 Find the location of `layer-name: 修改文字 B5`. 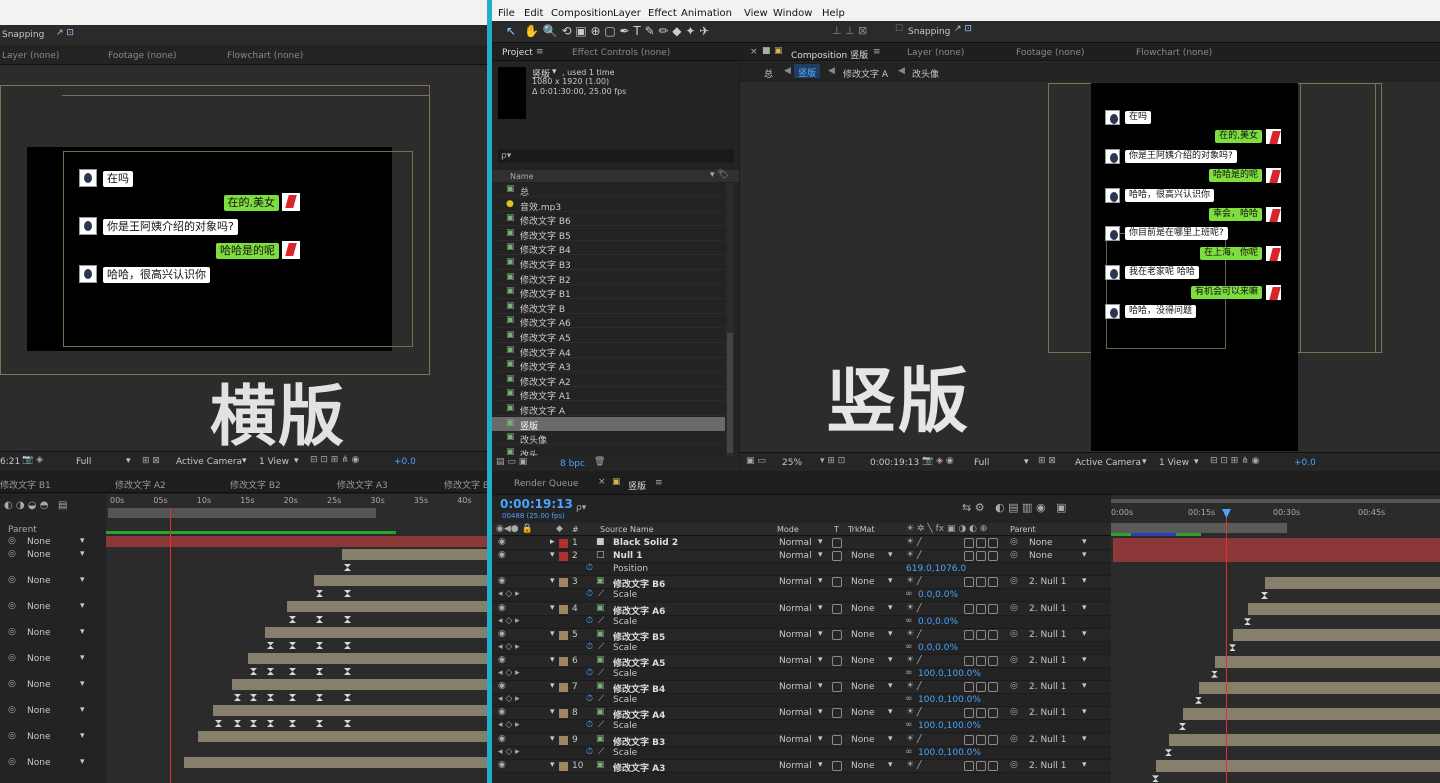

layer-name: 修改文字 B5 is located at coordinates (639, 635).